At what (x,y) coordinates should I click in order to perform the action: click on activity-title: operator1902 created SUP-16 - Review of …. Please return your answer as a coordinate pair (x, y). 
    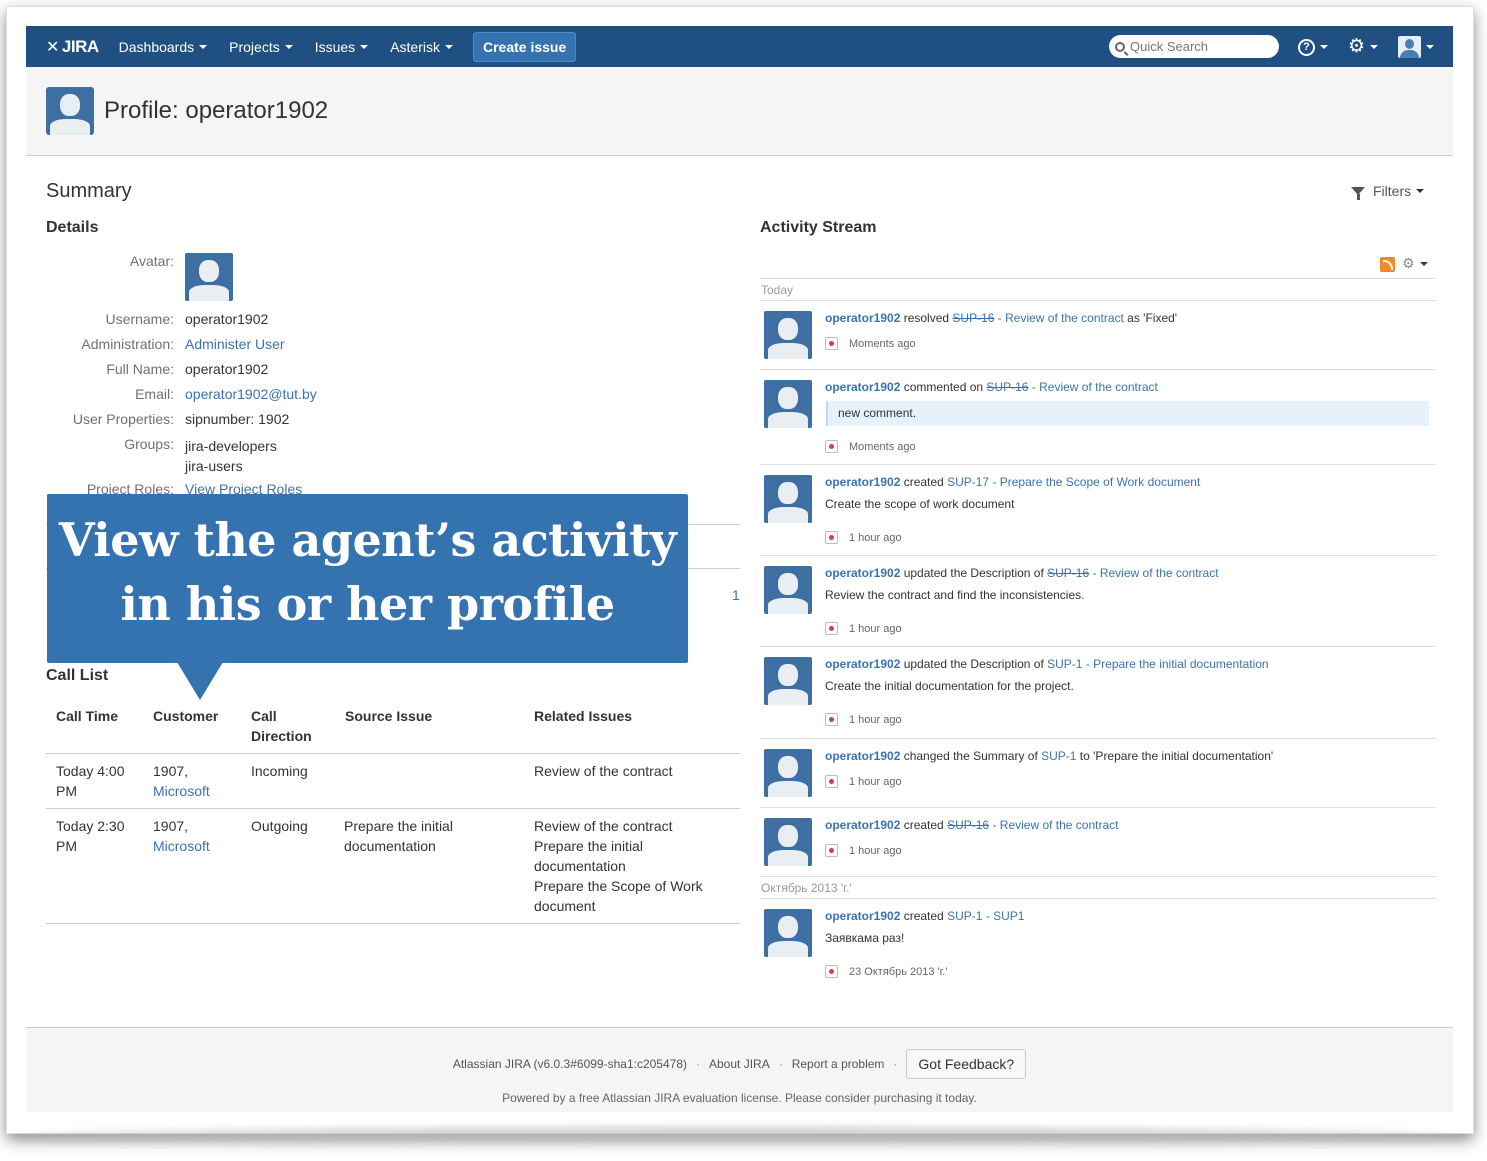
    Looking at the image, I should click on (972, 825).